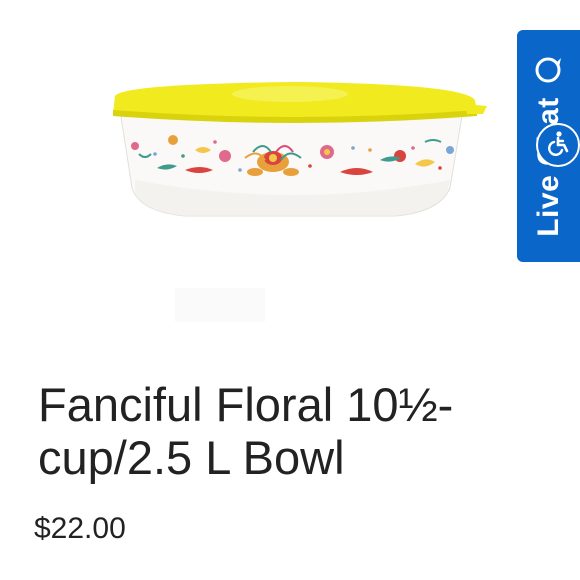 The height and width of the screenshot is (580, 580). What do you see at coordinates (80, 528) in the screenshot?
I see `product-price: $22.00` at bounding box center [80, 528].